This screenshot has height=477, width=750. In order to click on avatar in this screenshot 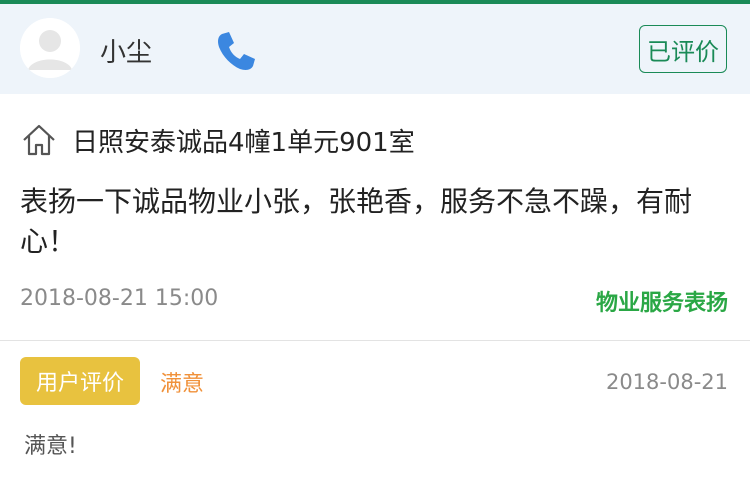, I will do `click(50, 48)`.